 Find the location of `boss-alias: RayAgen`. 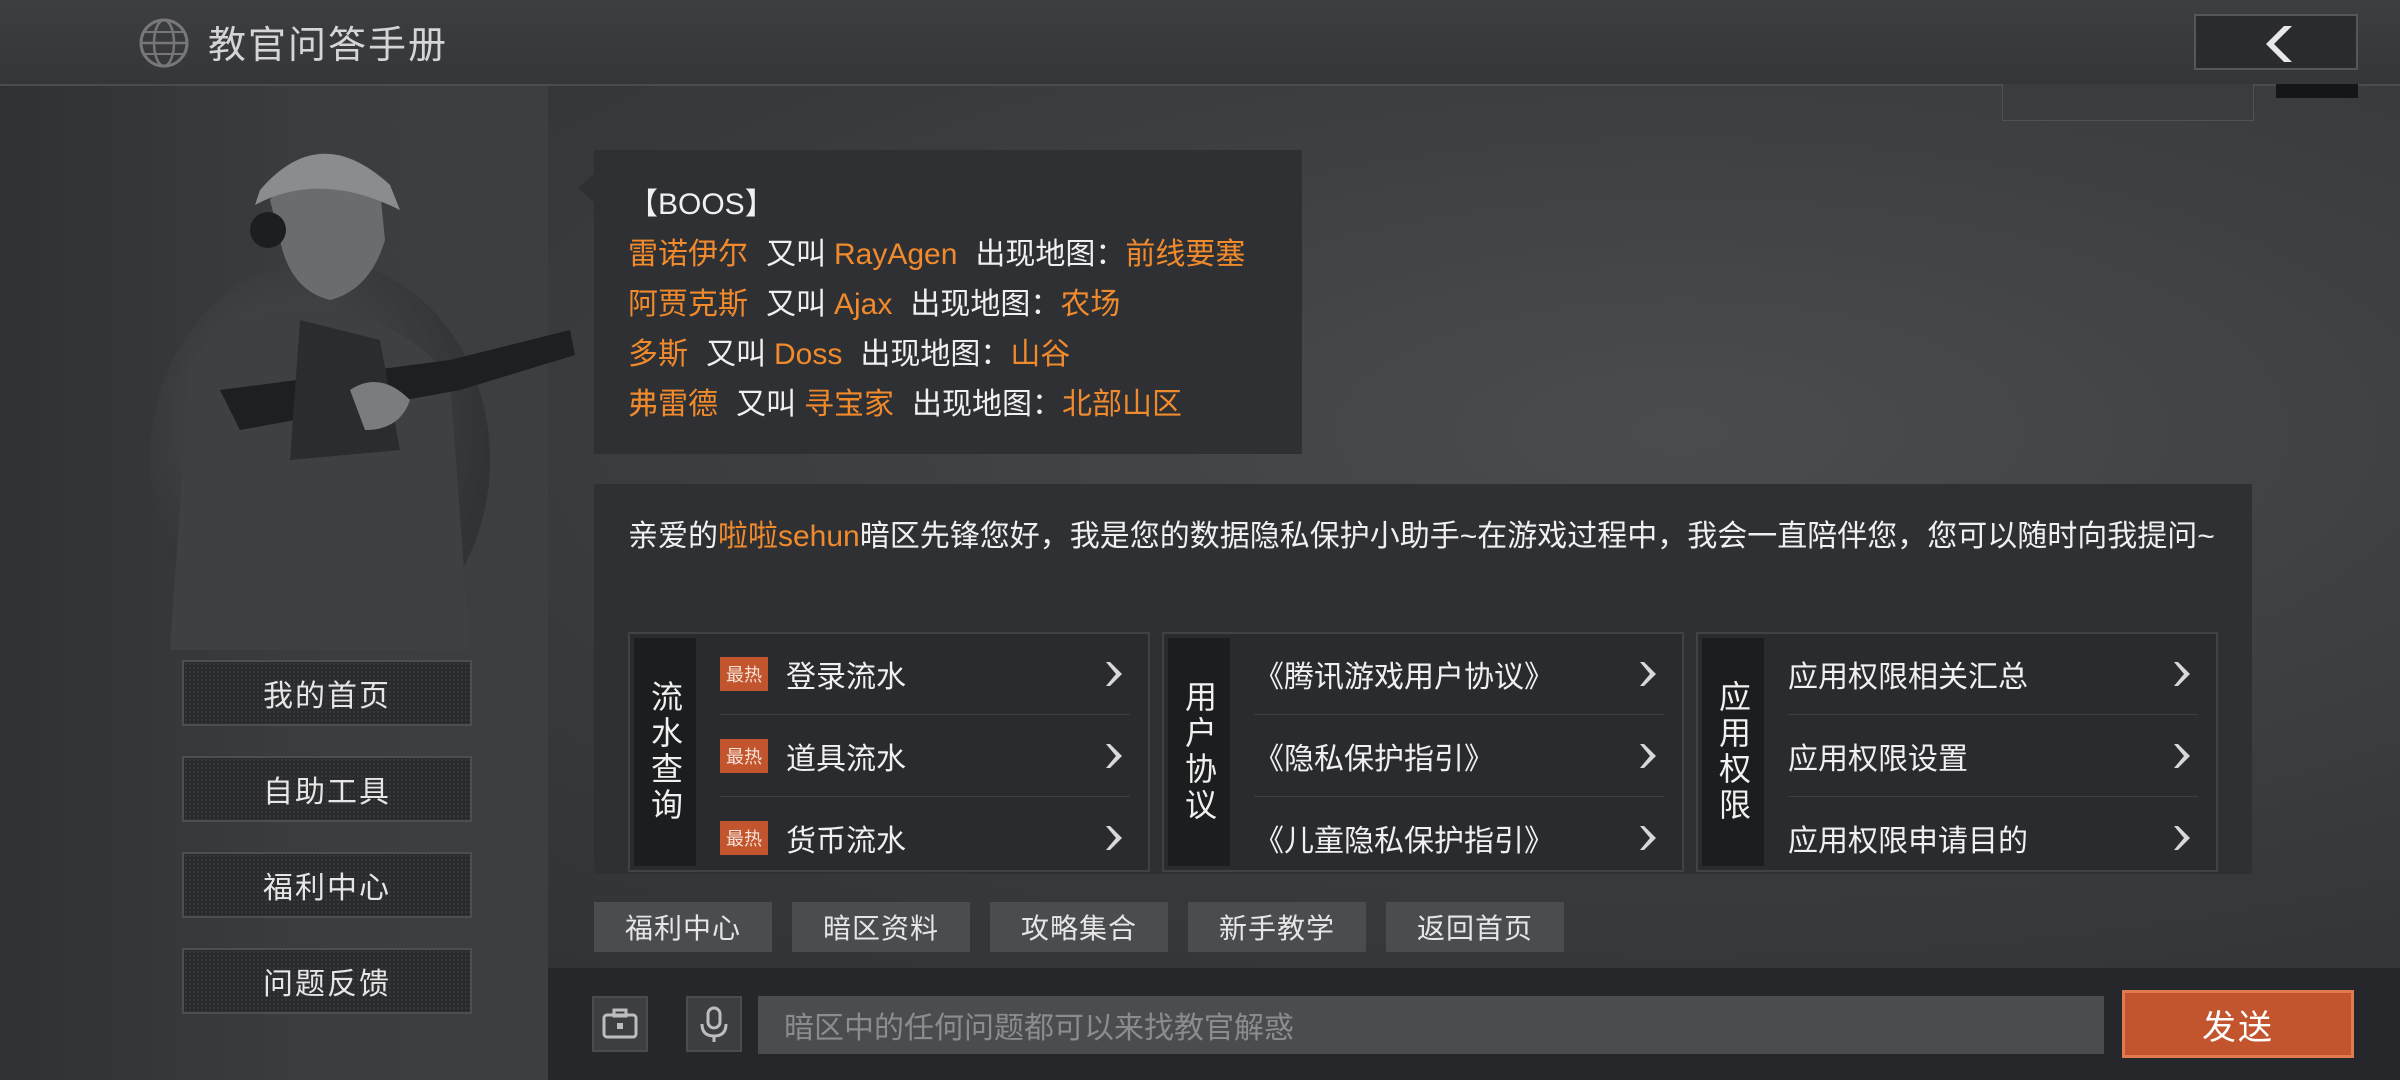

boss-alias: RayAgen is located at coordinates (896, 254).